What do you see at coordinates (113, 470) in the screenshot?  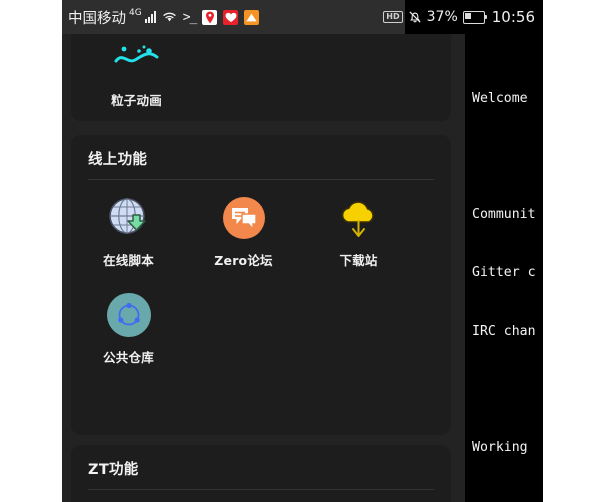 I see `card-title-zt: ZT功能` at bounding box center [113, 470].